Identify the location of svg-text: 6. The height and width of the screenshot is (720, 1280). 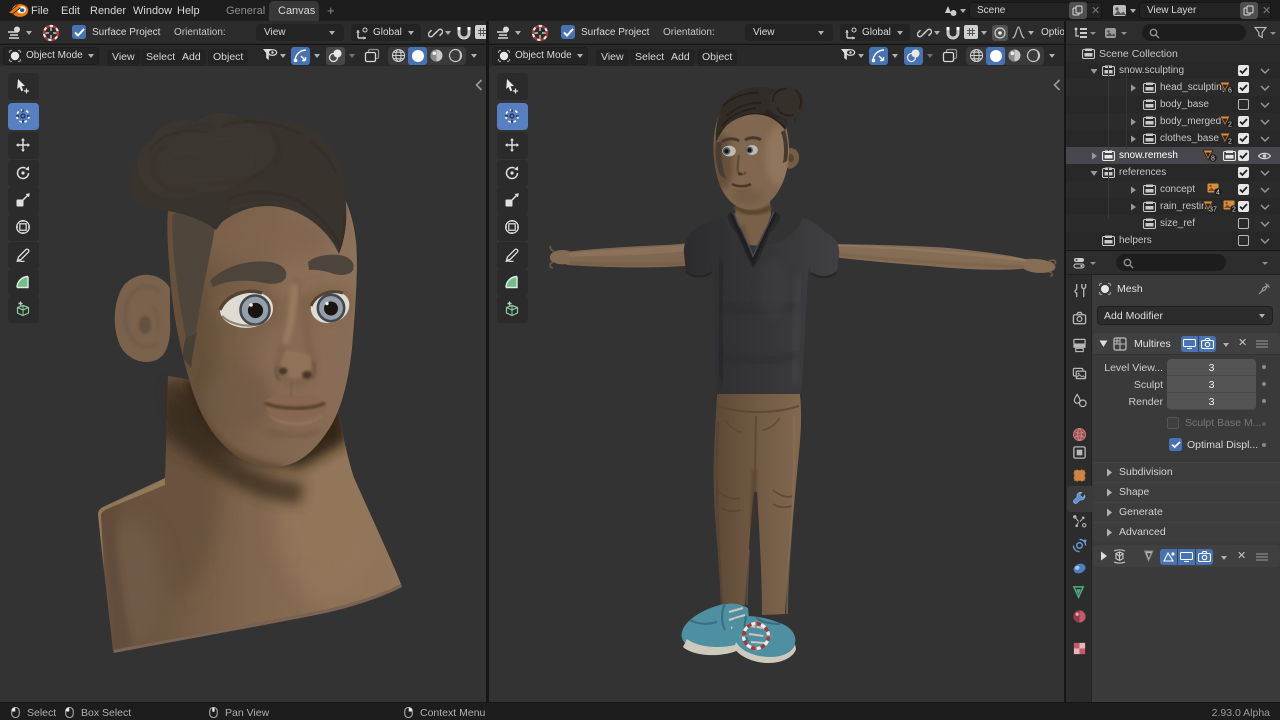
(1230, 91).